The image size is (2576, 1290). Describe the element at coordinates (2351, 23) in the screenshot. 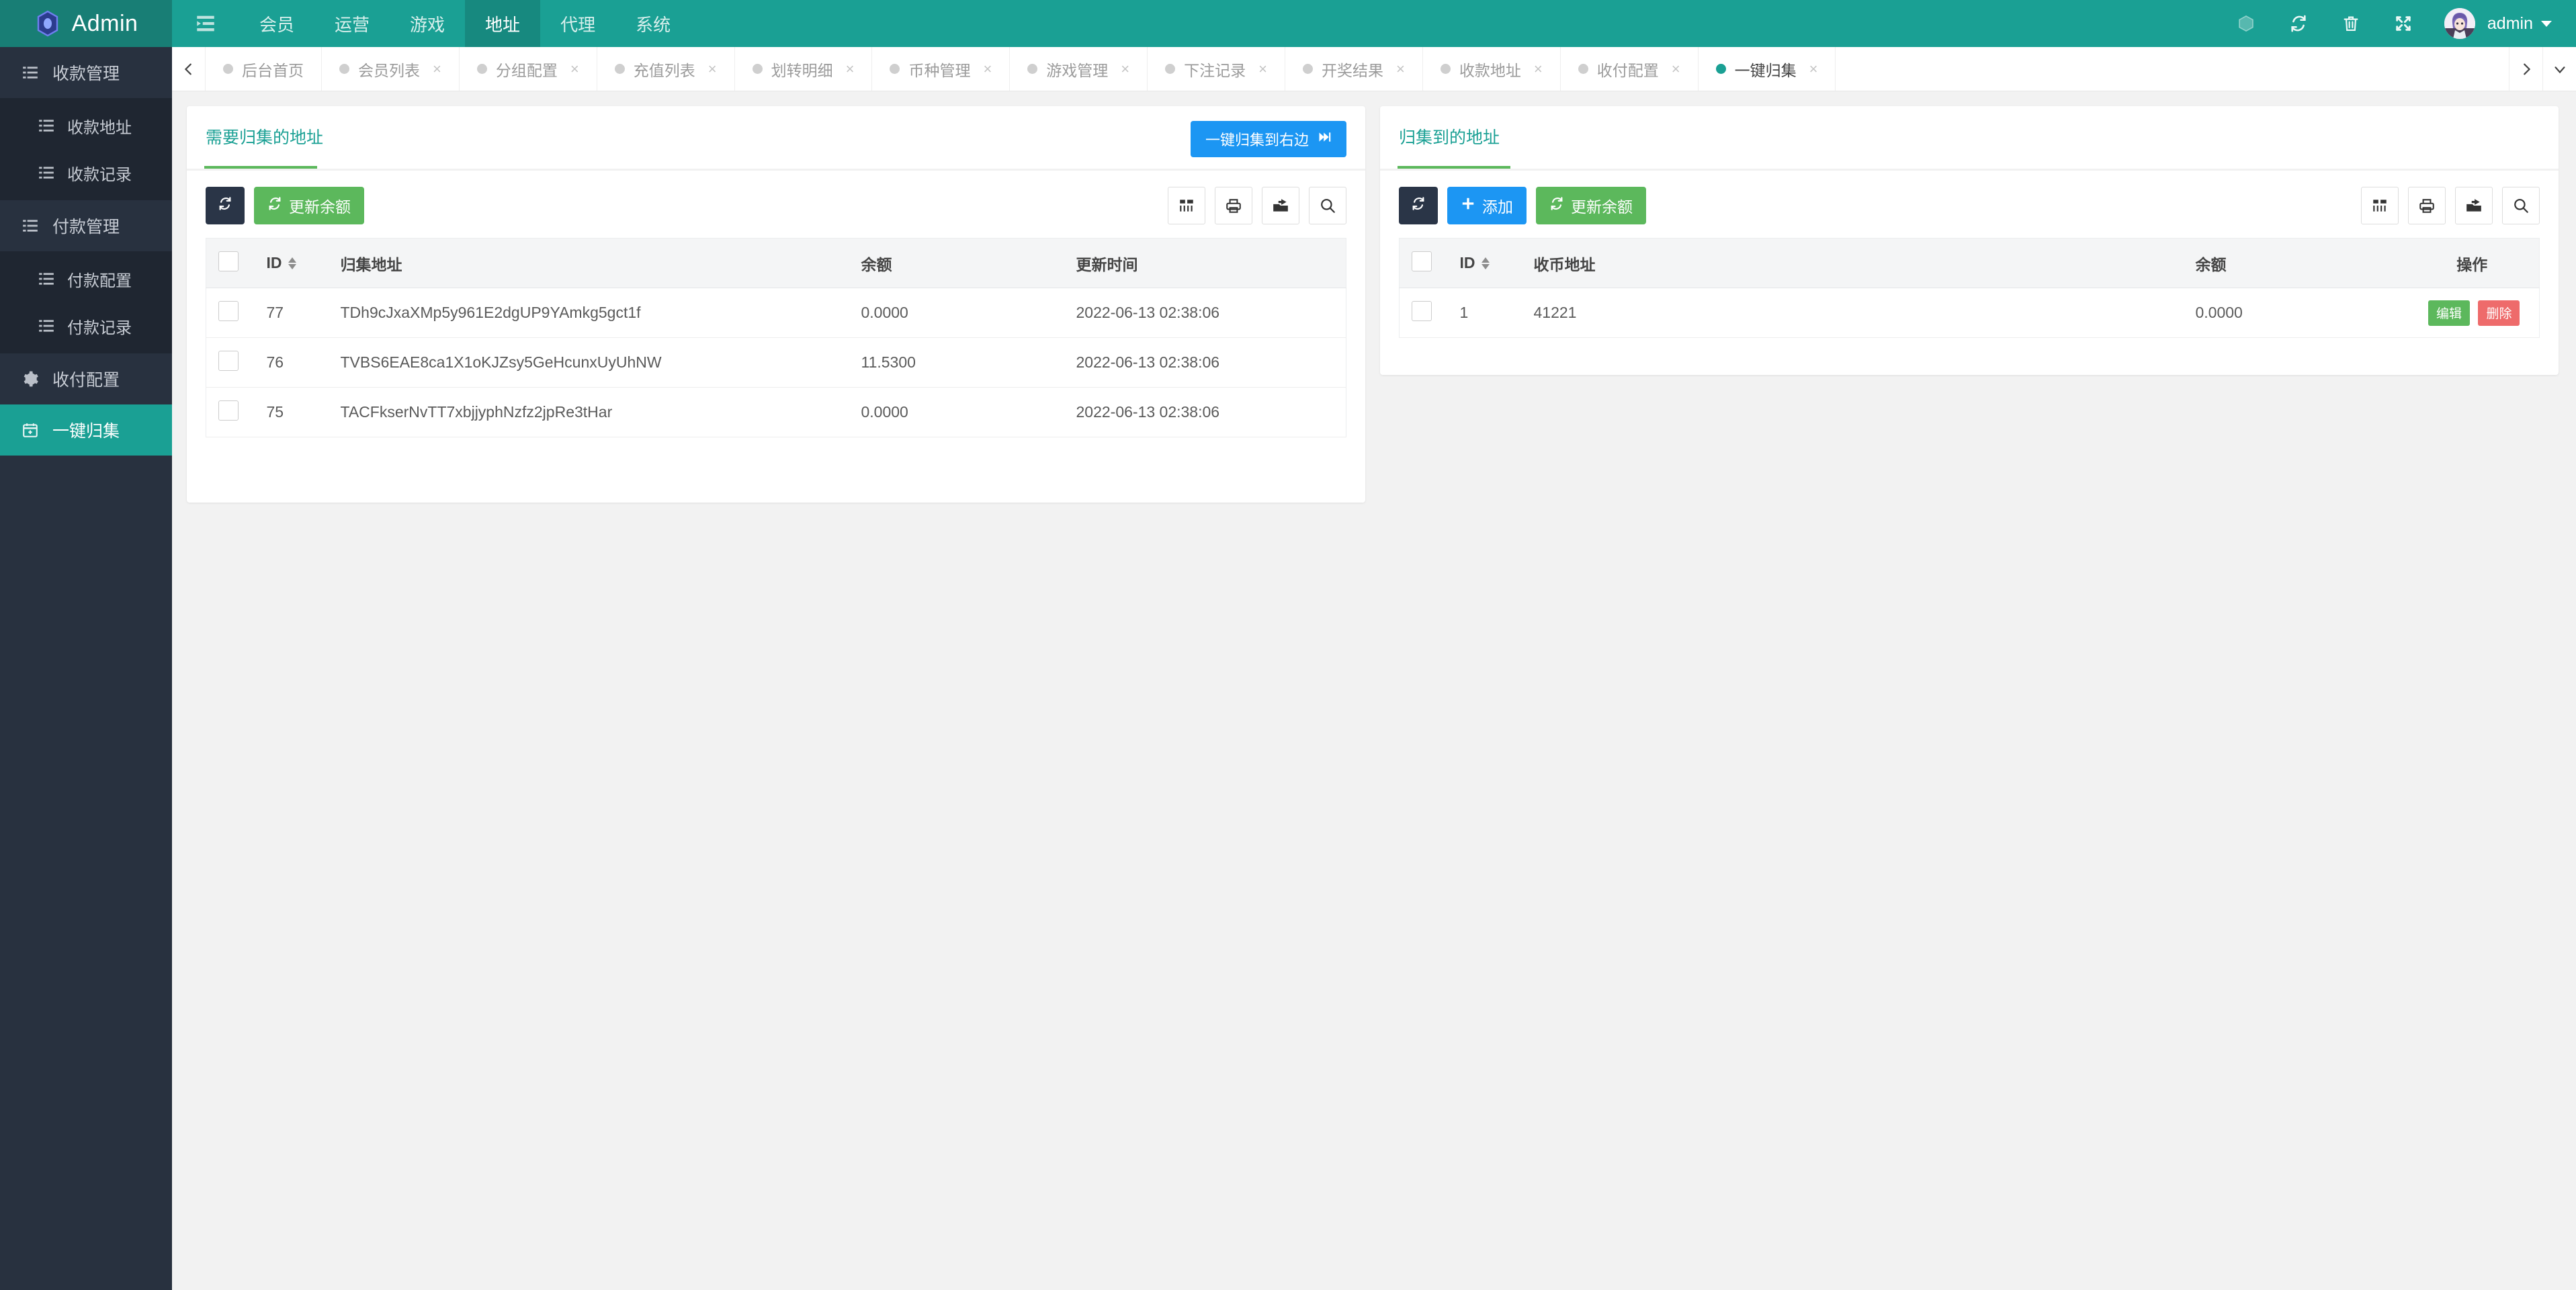

I see `trash-icon` at that location.